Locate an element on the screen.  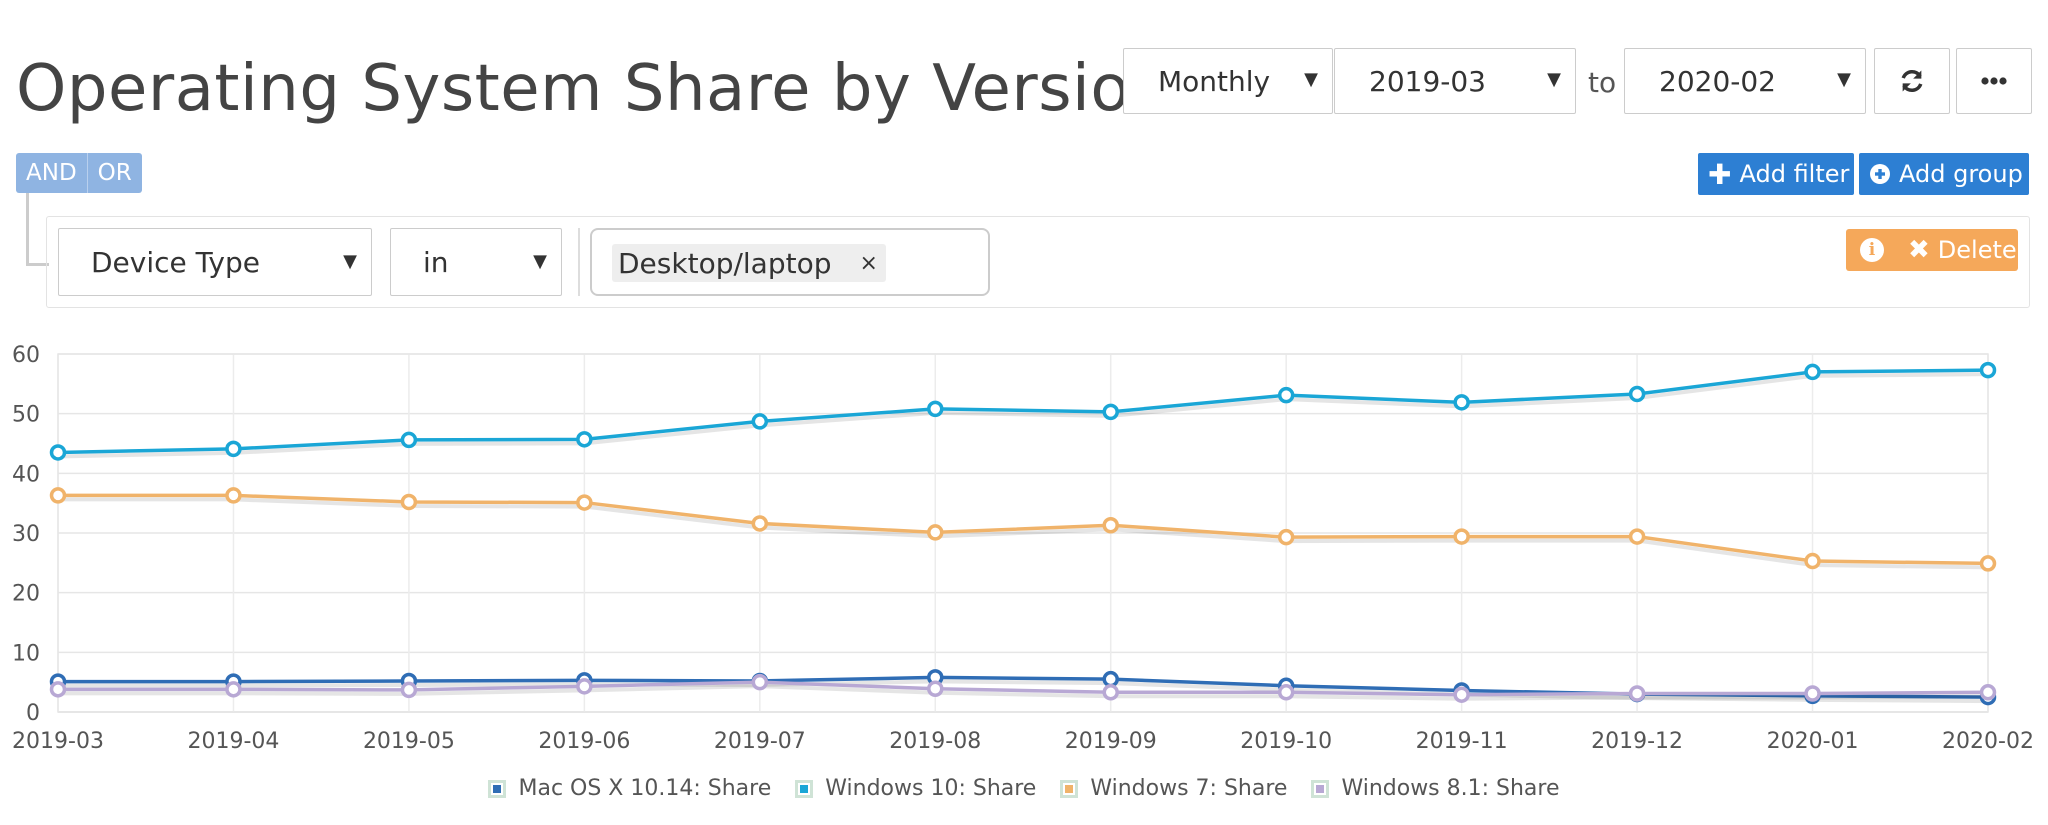
x-tick-label: 2019-03 is located at coordinates (58, 741).